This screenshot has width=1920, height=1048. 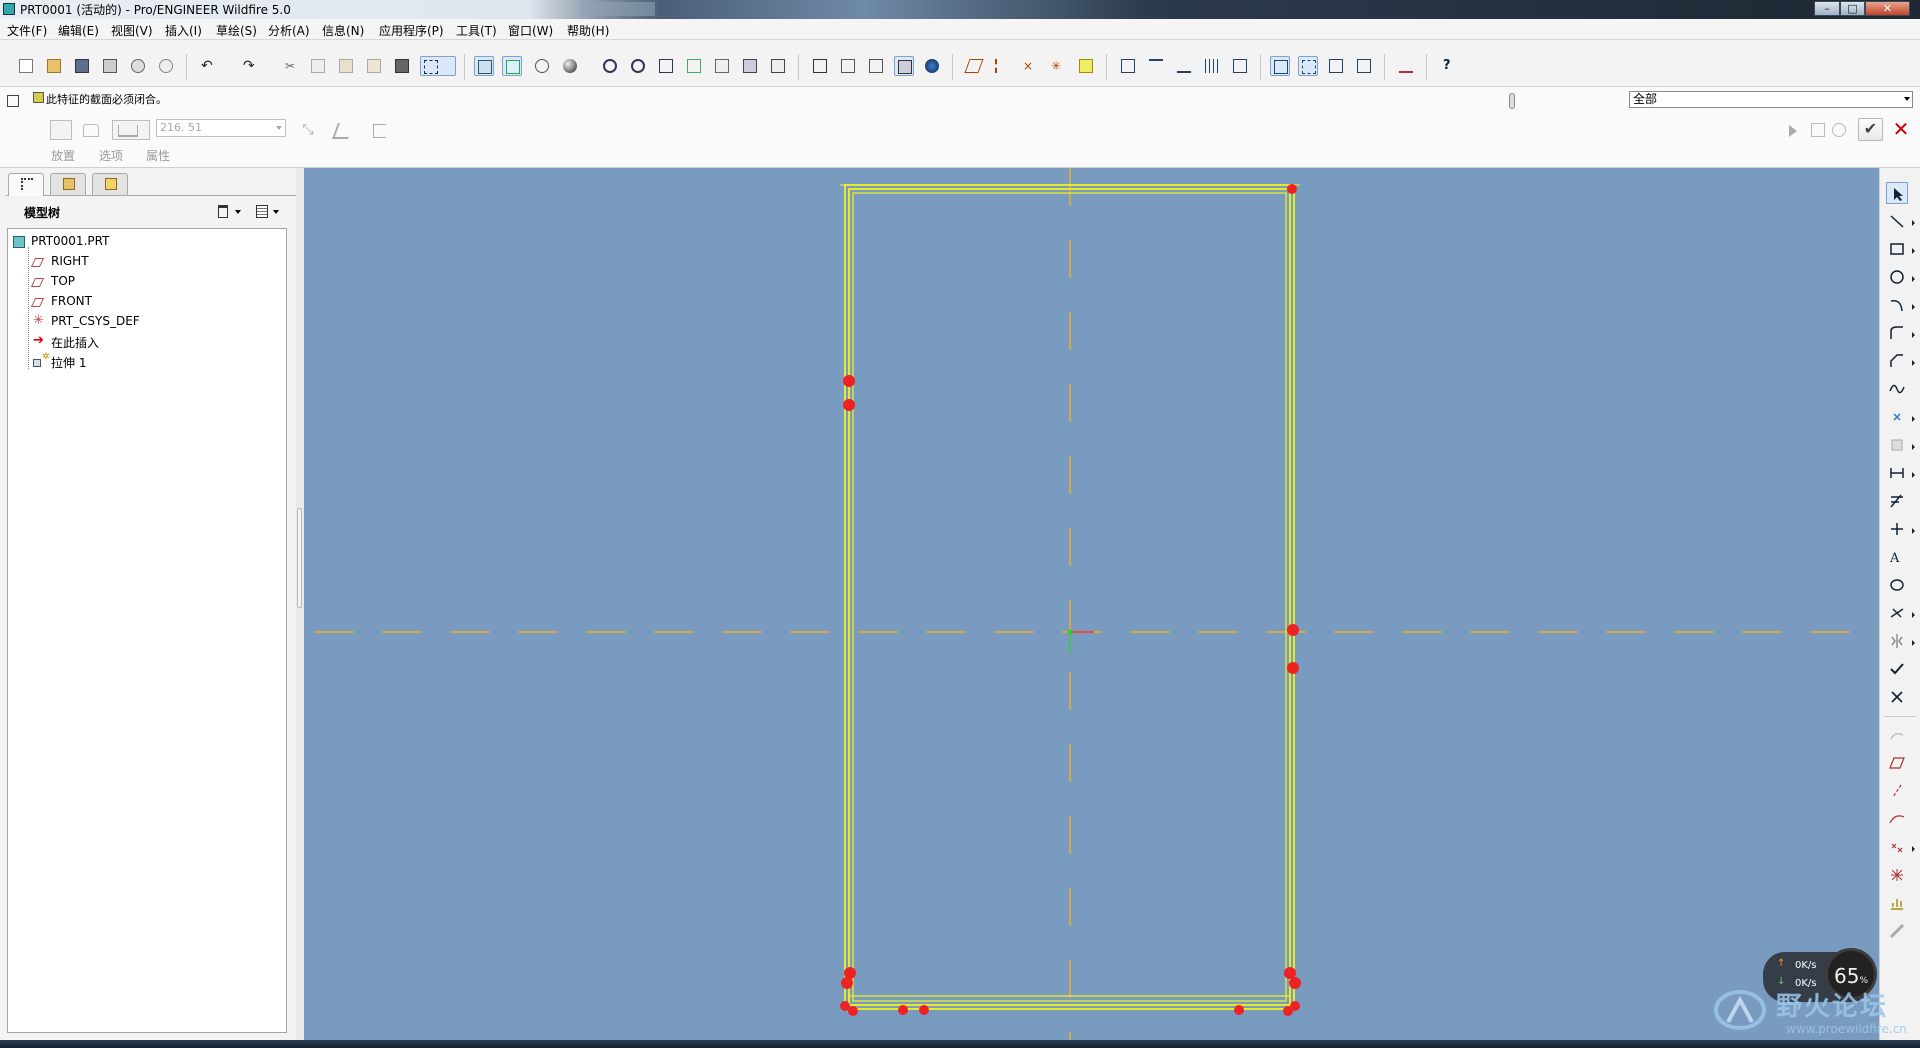 I want to click on grid-display-button, so click(x=1212, y=66).